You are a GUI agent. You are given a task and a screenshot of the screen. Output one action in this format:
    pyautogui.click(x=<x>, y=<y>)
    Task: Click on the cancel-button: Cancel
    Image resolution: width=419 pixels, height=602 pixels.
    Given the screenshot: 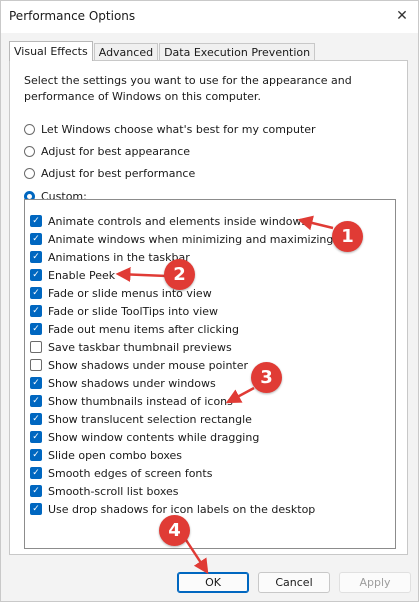 What is the action you would take?
    pyautogui.click(x=294, y=582)
    